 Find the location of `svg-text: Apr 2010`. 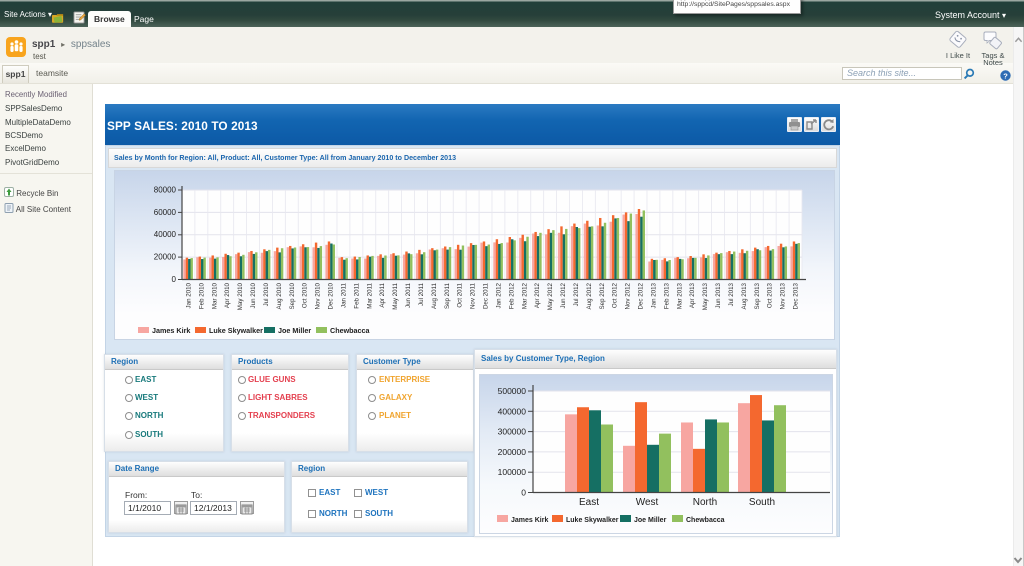

svg-text: Apr 2010 is located at coordinates (227, 295).